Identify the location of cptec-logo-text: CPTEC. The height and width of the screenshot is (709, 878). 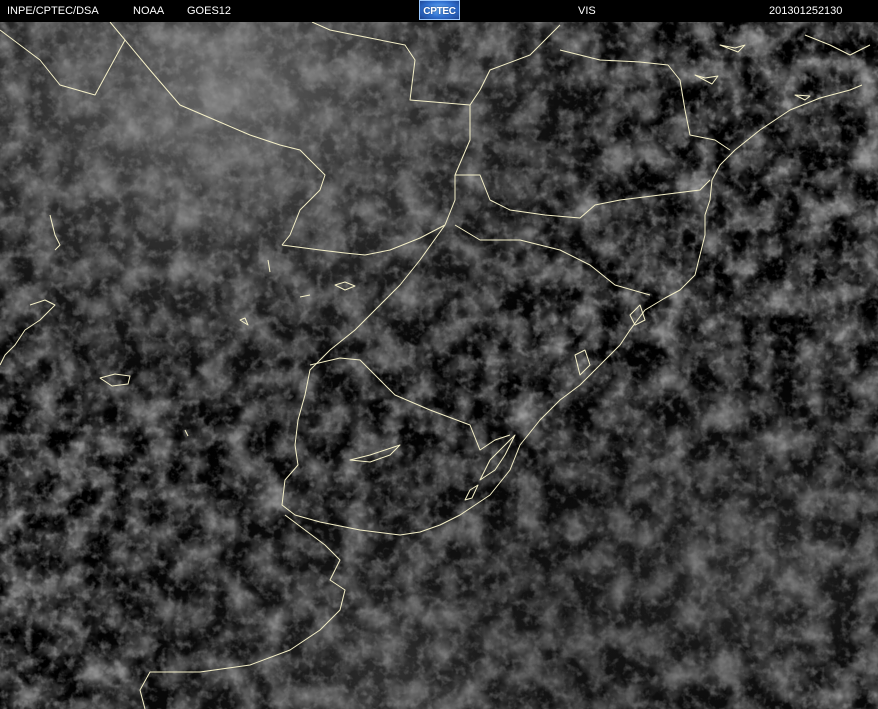
(439, 11).